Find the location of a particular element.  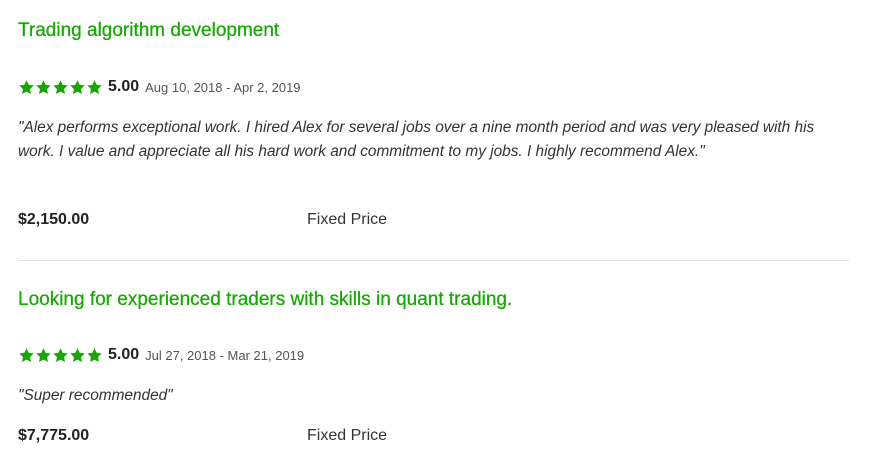

contract-amount: $7,775.00 is located at coordinates (54, 435).